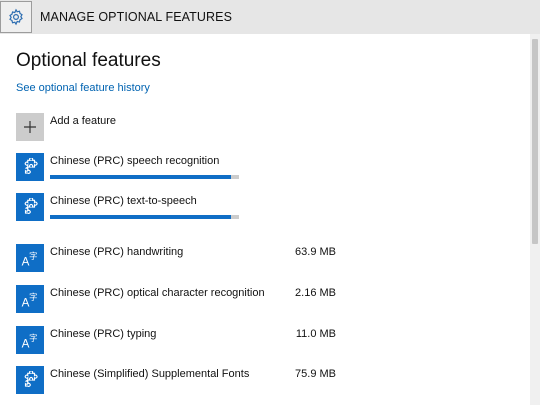  Describe the element at coordinates (315, 293) in the screenshot. I see `feature-size: 2.16 MB` at that location.